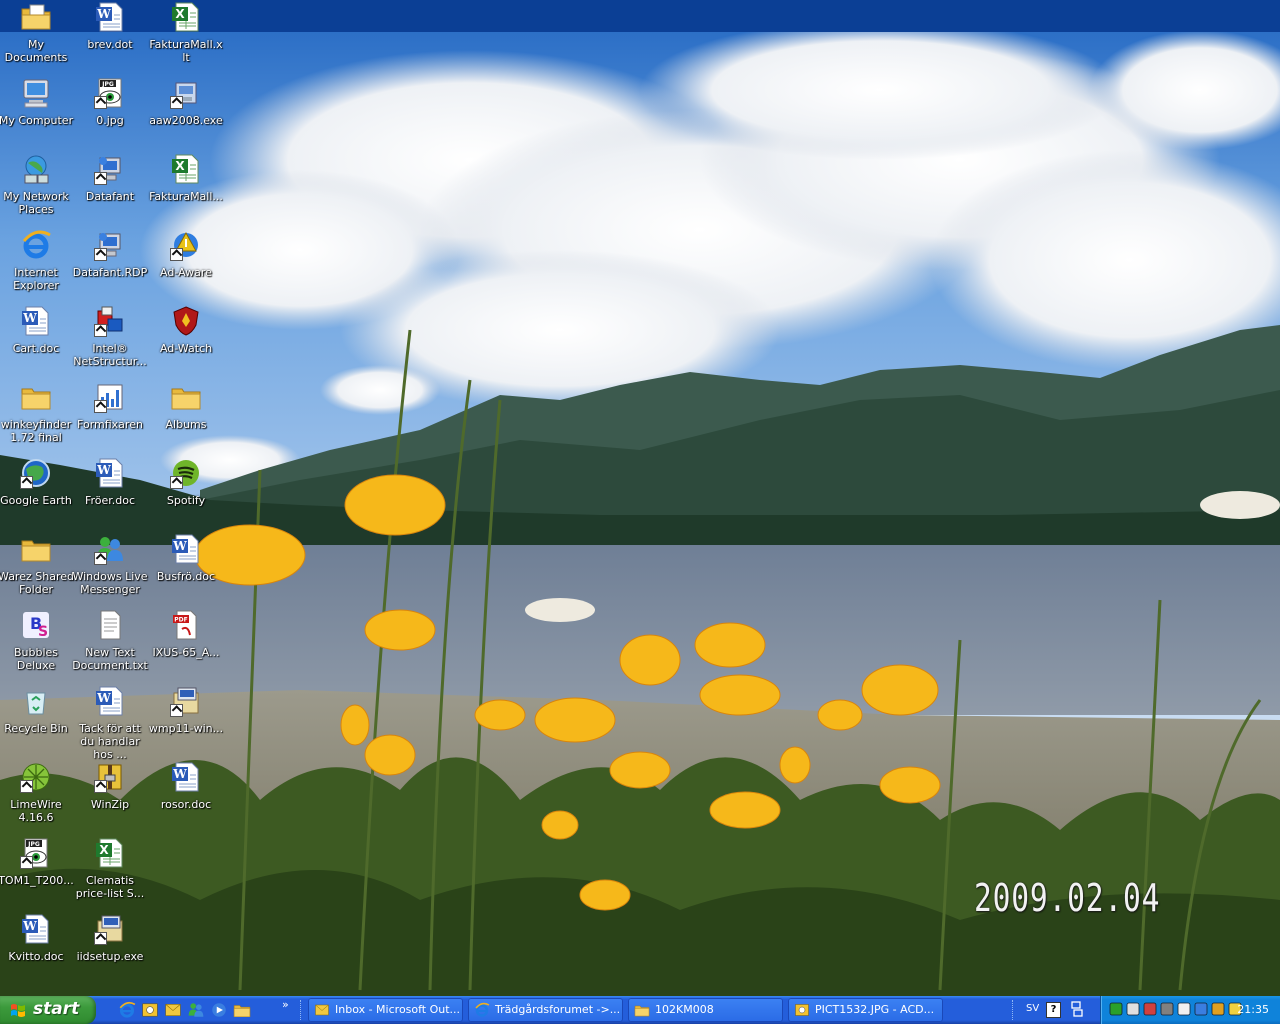  I want to click on language-bar-restore-icon, so click(1077, 1009).